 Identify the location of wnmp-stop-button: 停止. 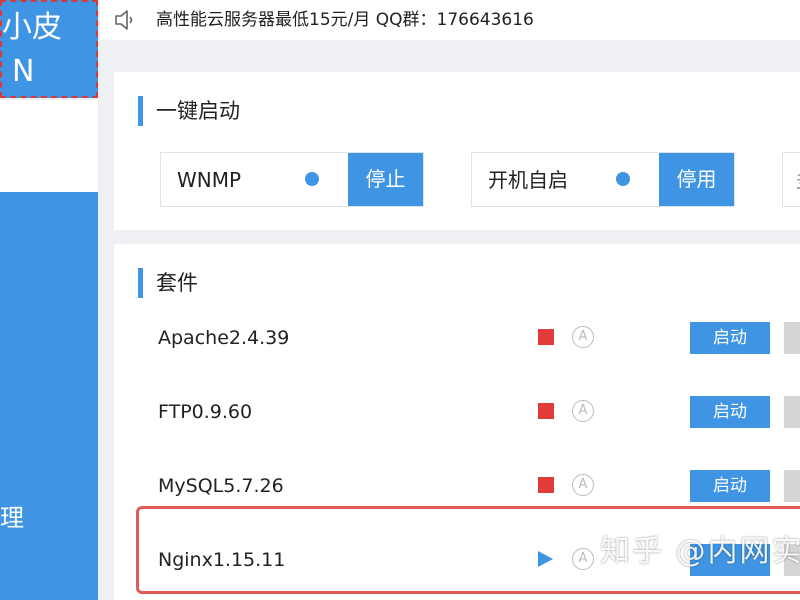
(385, 179).